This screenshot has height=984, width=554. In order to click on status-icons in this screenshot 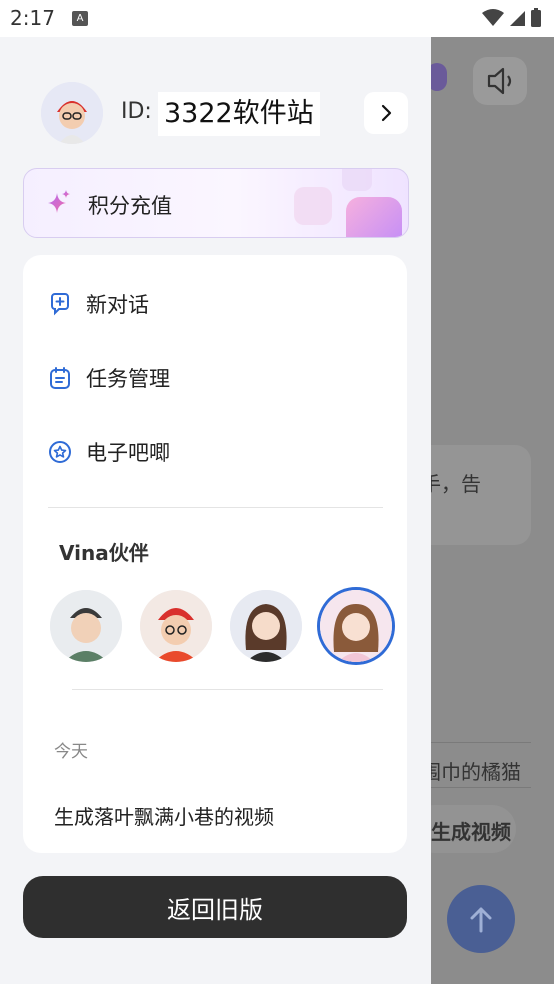, I will do `click(512, 18)`.